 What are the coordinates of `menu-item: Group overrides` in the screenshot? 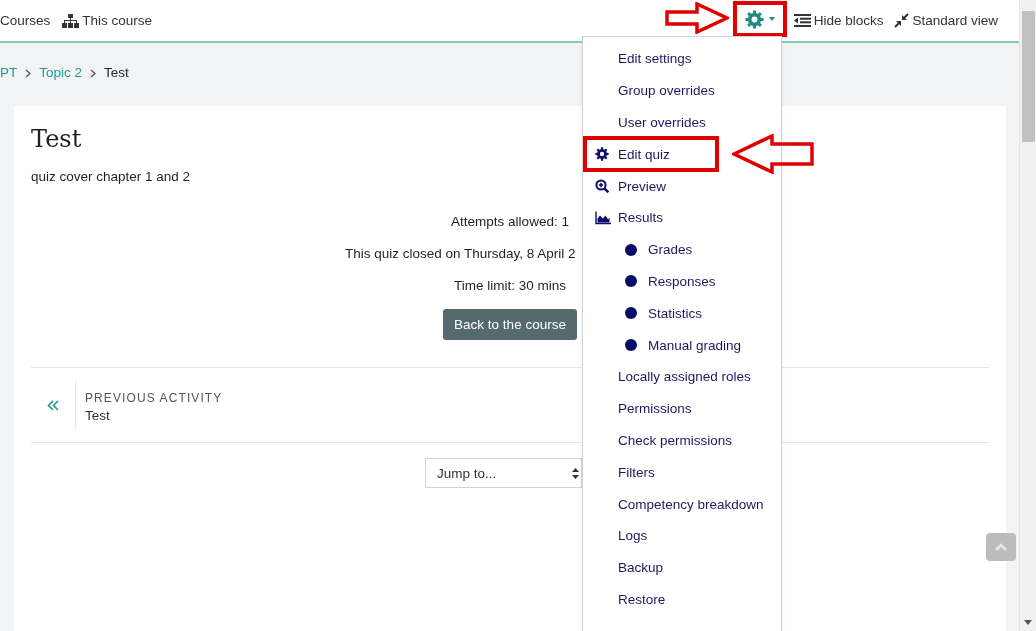 It's located at (655, 91).